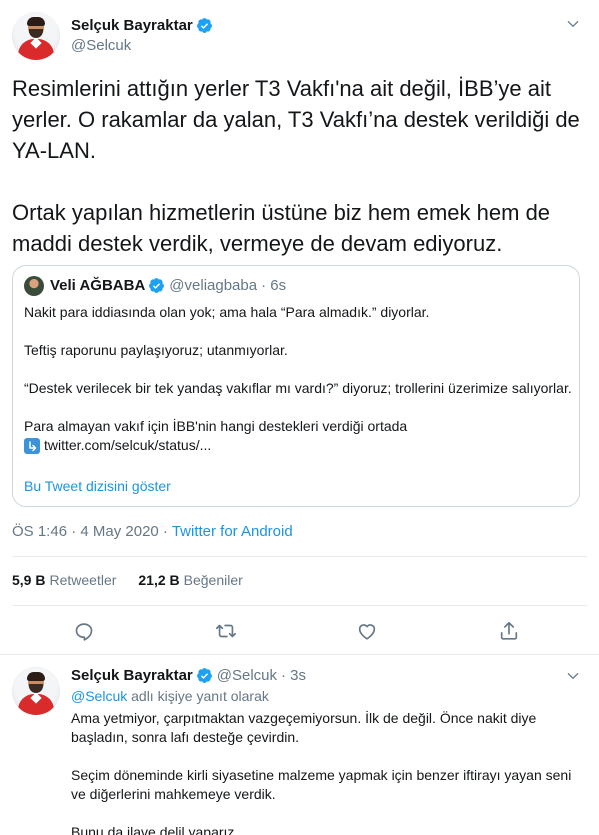 The image size is (599, 835). I want to click on likes-label: Beğeniler, so click(213, 580).